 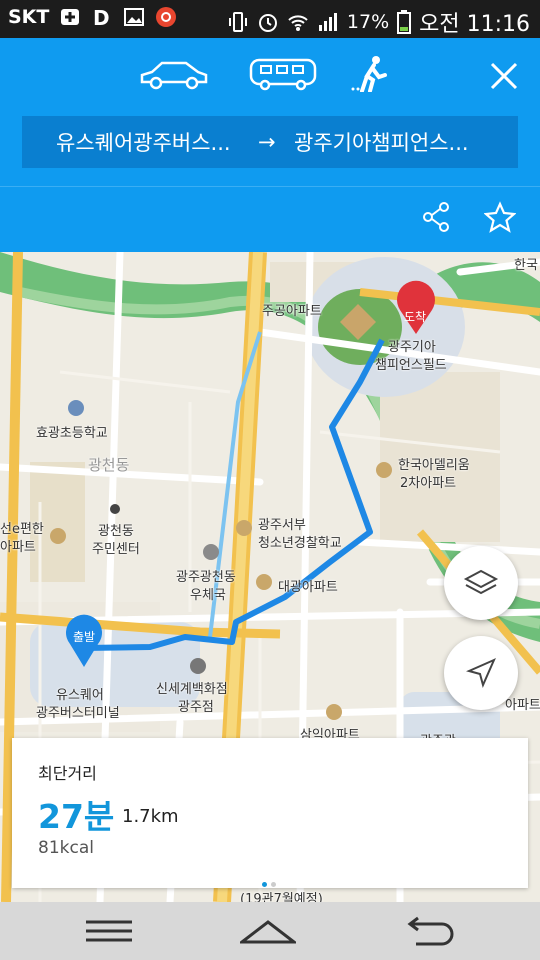 What do you see at coordinates (22, 529) in the screenshot?
I see `map-label: 선e편한` at bounding box center [22, 529].